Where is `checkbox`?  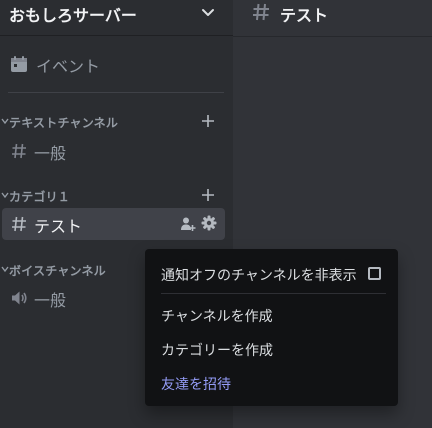 checkbox is located at coordinates (374, 273).